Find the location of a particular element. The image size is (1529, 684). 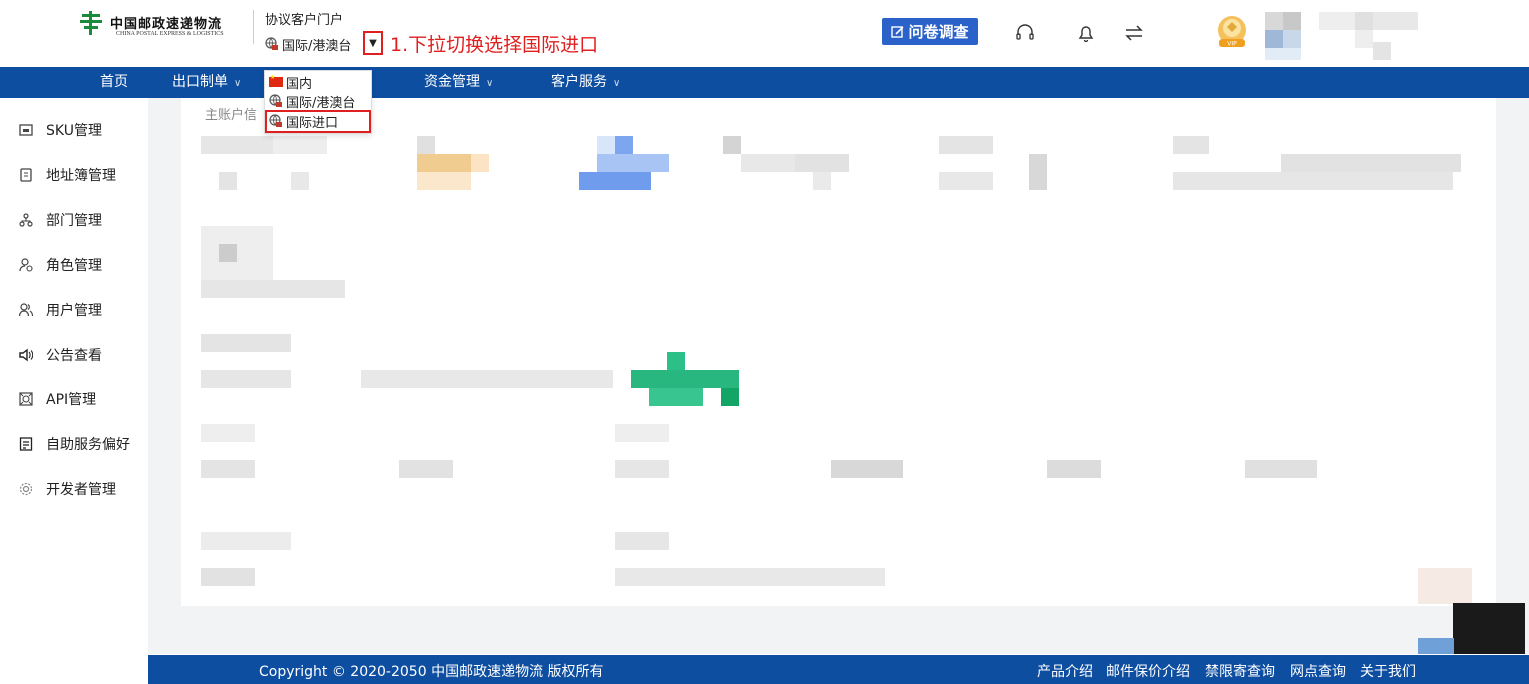

dropdown-option-label: 国内 is located at coordinates (299, 84).